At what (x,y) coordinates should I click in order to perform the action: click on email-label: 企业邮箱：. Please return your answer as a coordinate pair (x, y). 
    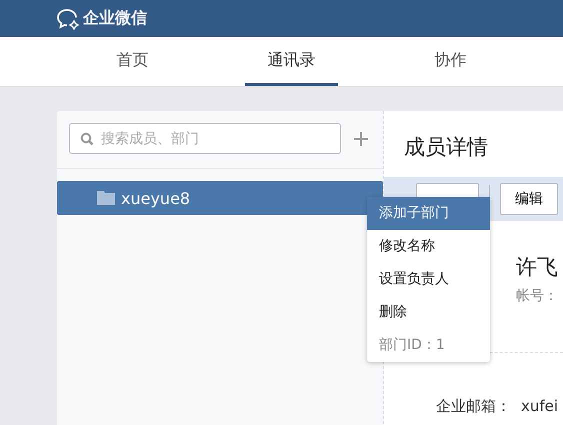
    Looking at the image, I should click on (473, 406).